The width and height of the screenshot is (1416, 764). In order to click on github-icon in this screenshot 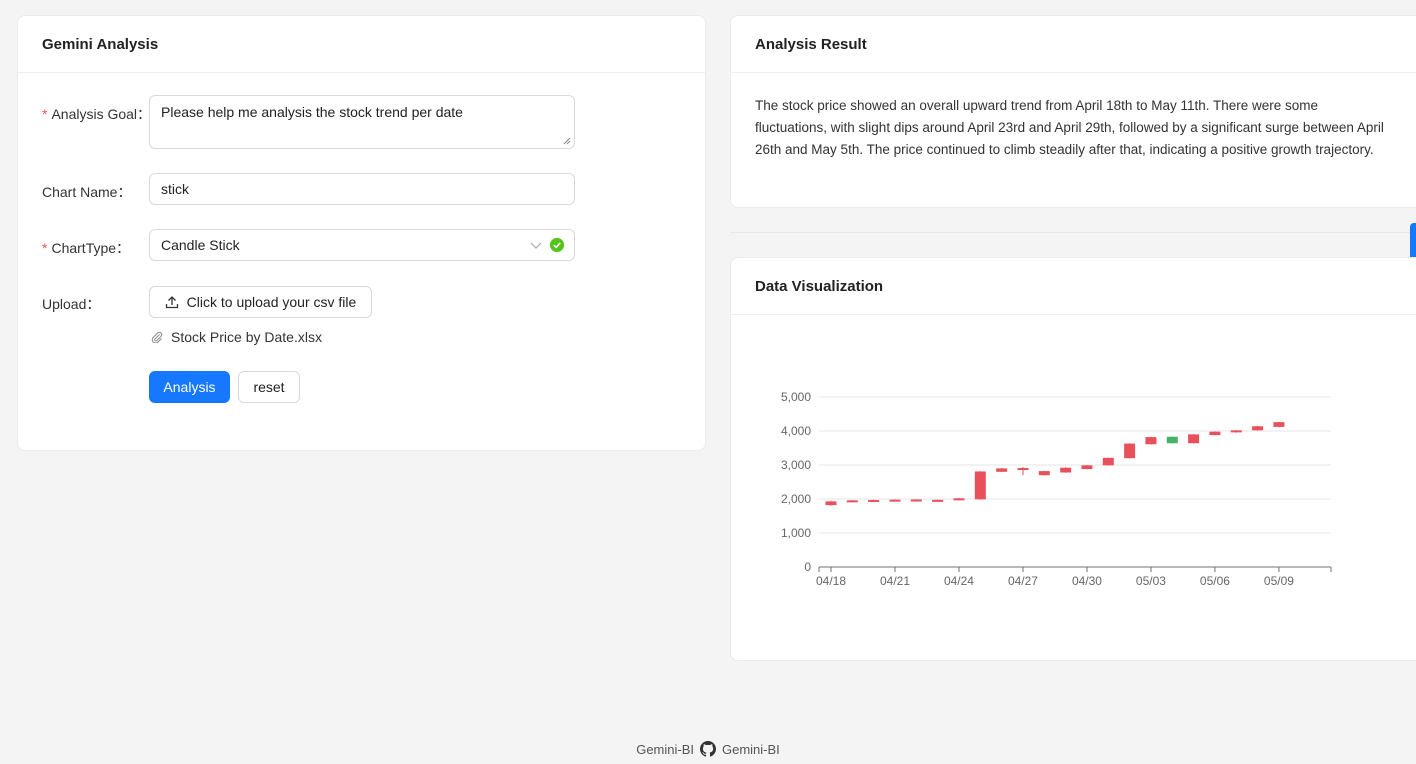, I will do `click(708, 749)`.